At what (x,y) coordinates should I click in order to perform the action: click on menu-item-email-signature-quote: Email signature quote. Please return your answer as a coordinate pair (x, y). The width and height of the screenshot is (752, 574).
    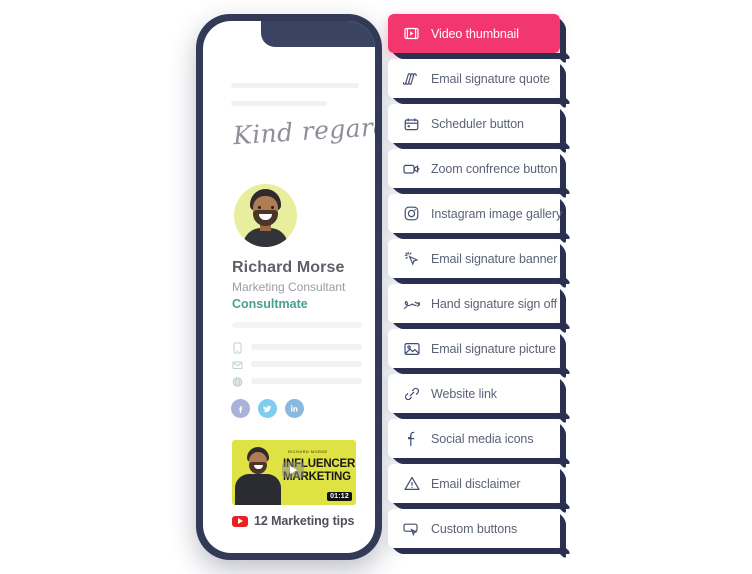
    Looking at the image, I should click on (474, 78).